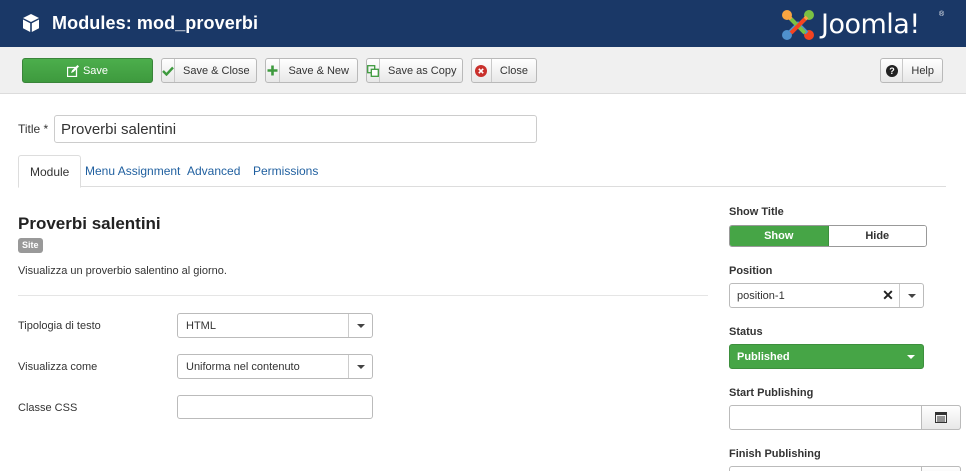 The height and width of the screenshot is (471, 966). I want to click on visualizza-select: Uniforma nel contenuto, so click(275, 366).